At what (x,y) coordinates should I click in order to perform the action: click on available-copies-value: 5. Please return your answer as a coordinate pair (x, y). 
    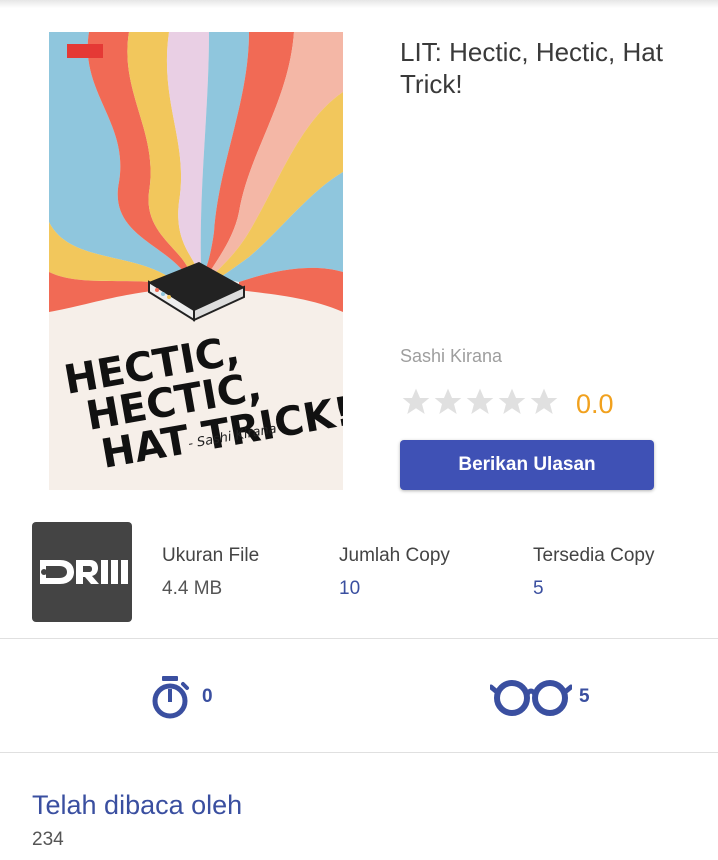
    Looking at the image, I should click on (538, 588).